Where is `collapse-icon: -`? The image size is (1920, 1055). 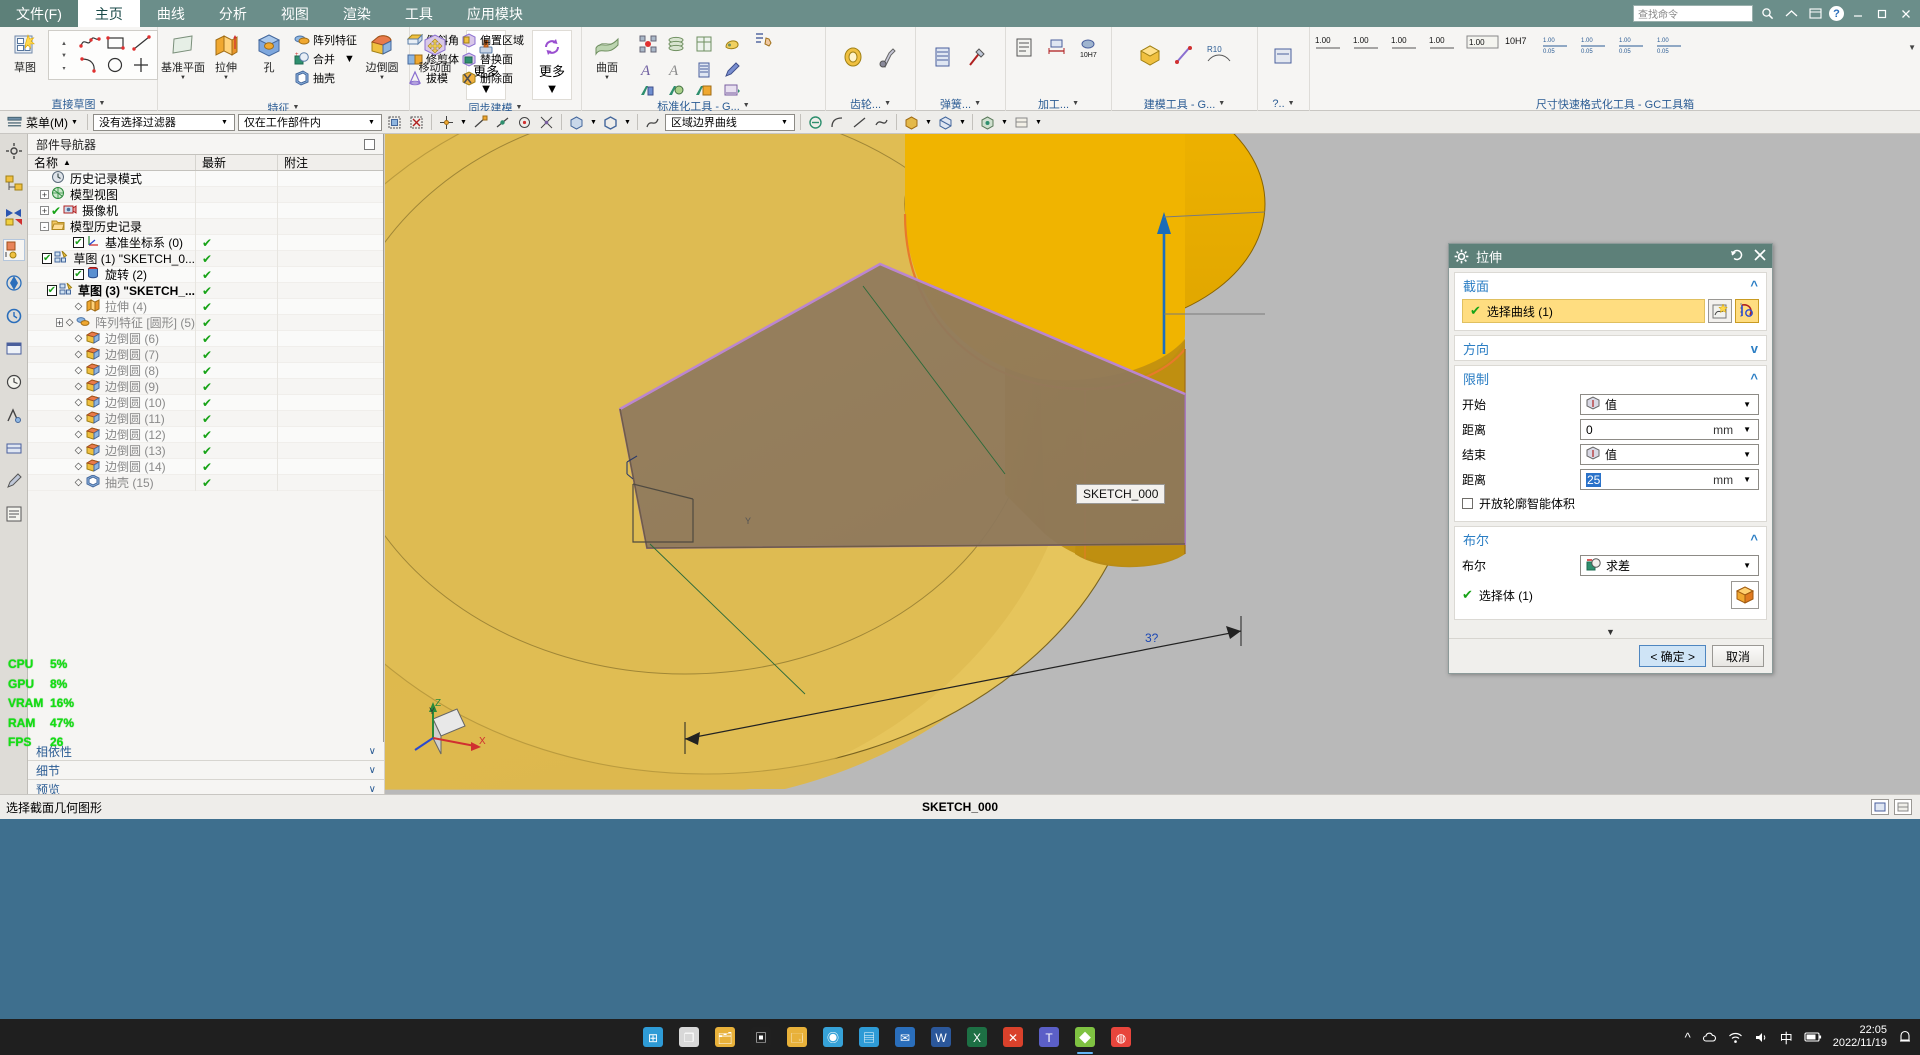
collapse-icon: - is located at coordinates (44, 226).